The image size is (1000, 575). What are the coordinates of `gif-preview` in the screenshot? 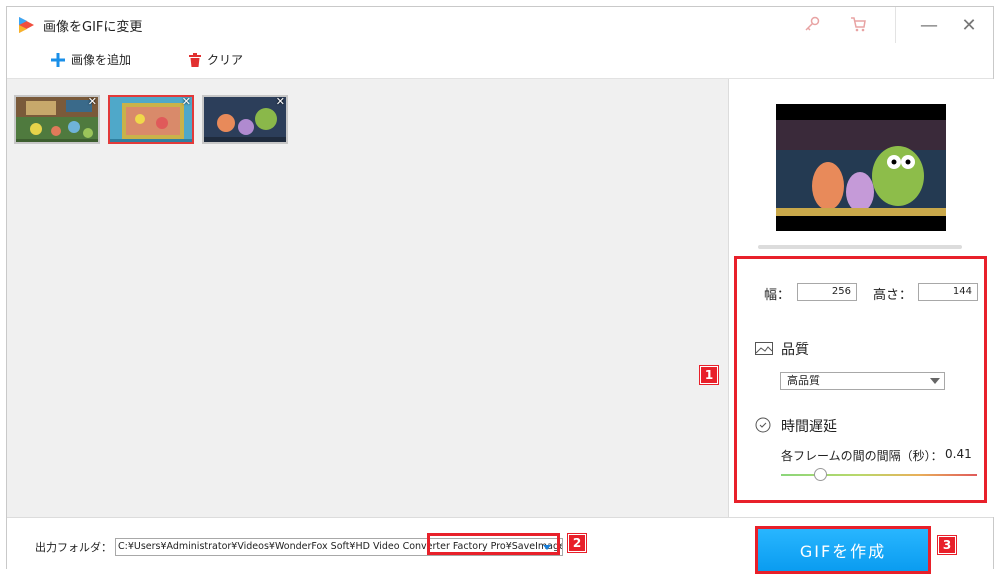 It's located at (861, 167).